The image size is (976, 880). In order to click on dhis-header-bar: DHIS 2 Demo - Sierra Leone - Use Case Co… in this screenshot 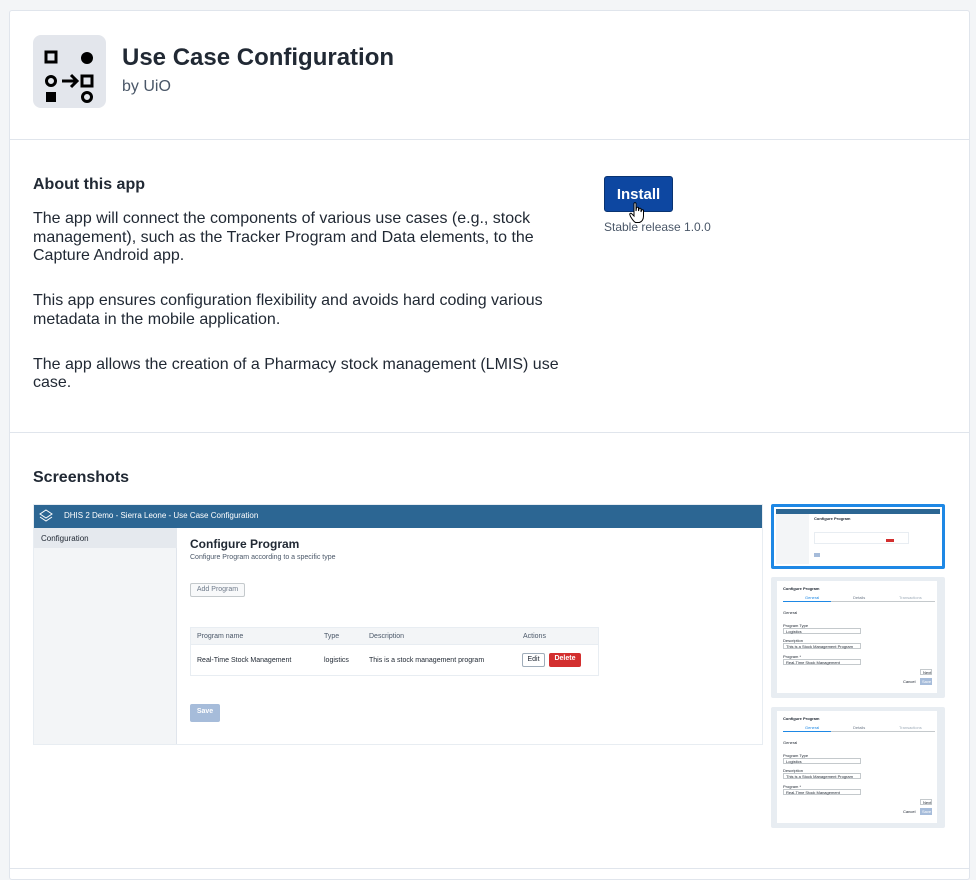, I will do `click(398, 516)`.